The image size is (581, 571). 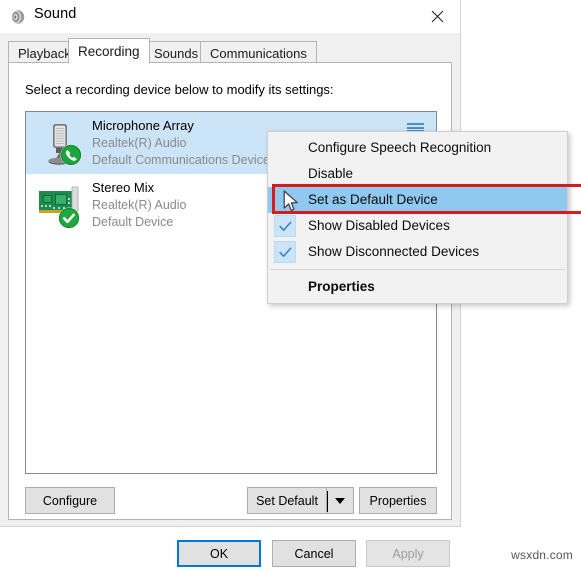 I want to click on menu-item-show-disabled-devices: Show Disabled Devices, so click(x=417, y=226).